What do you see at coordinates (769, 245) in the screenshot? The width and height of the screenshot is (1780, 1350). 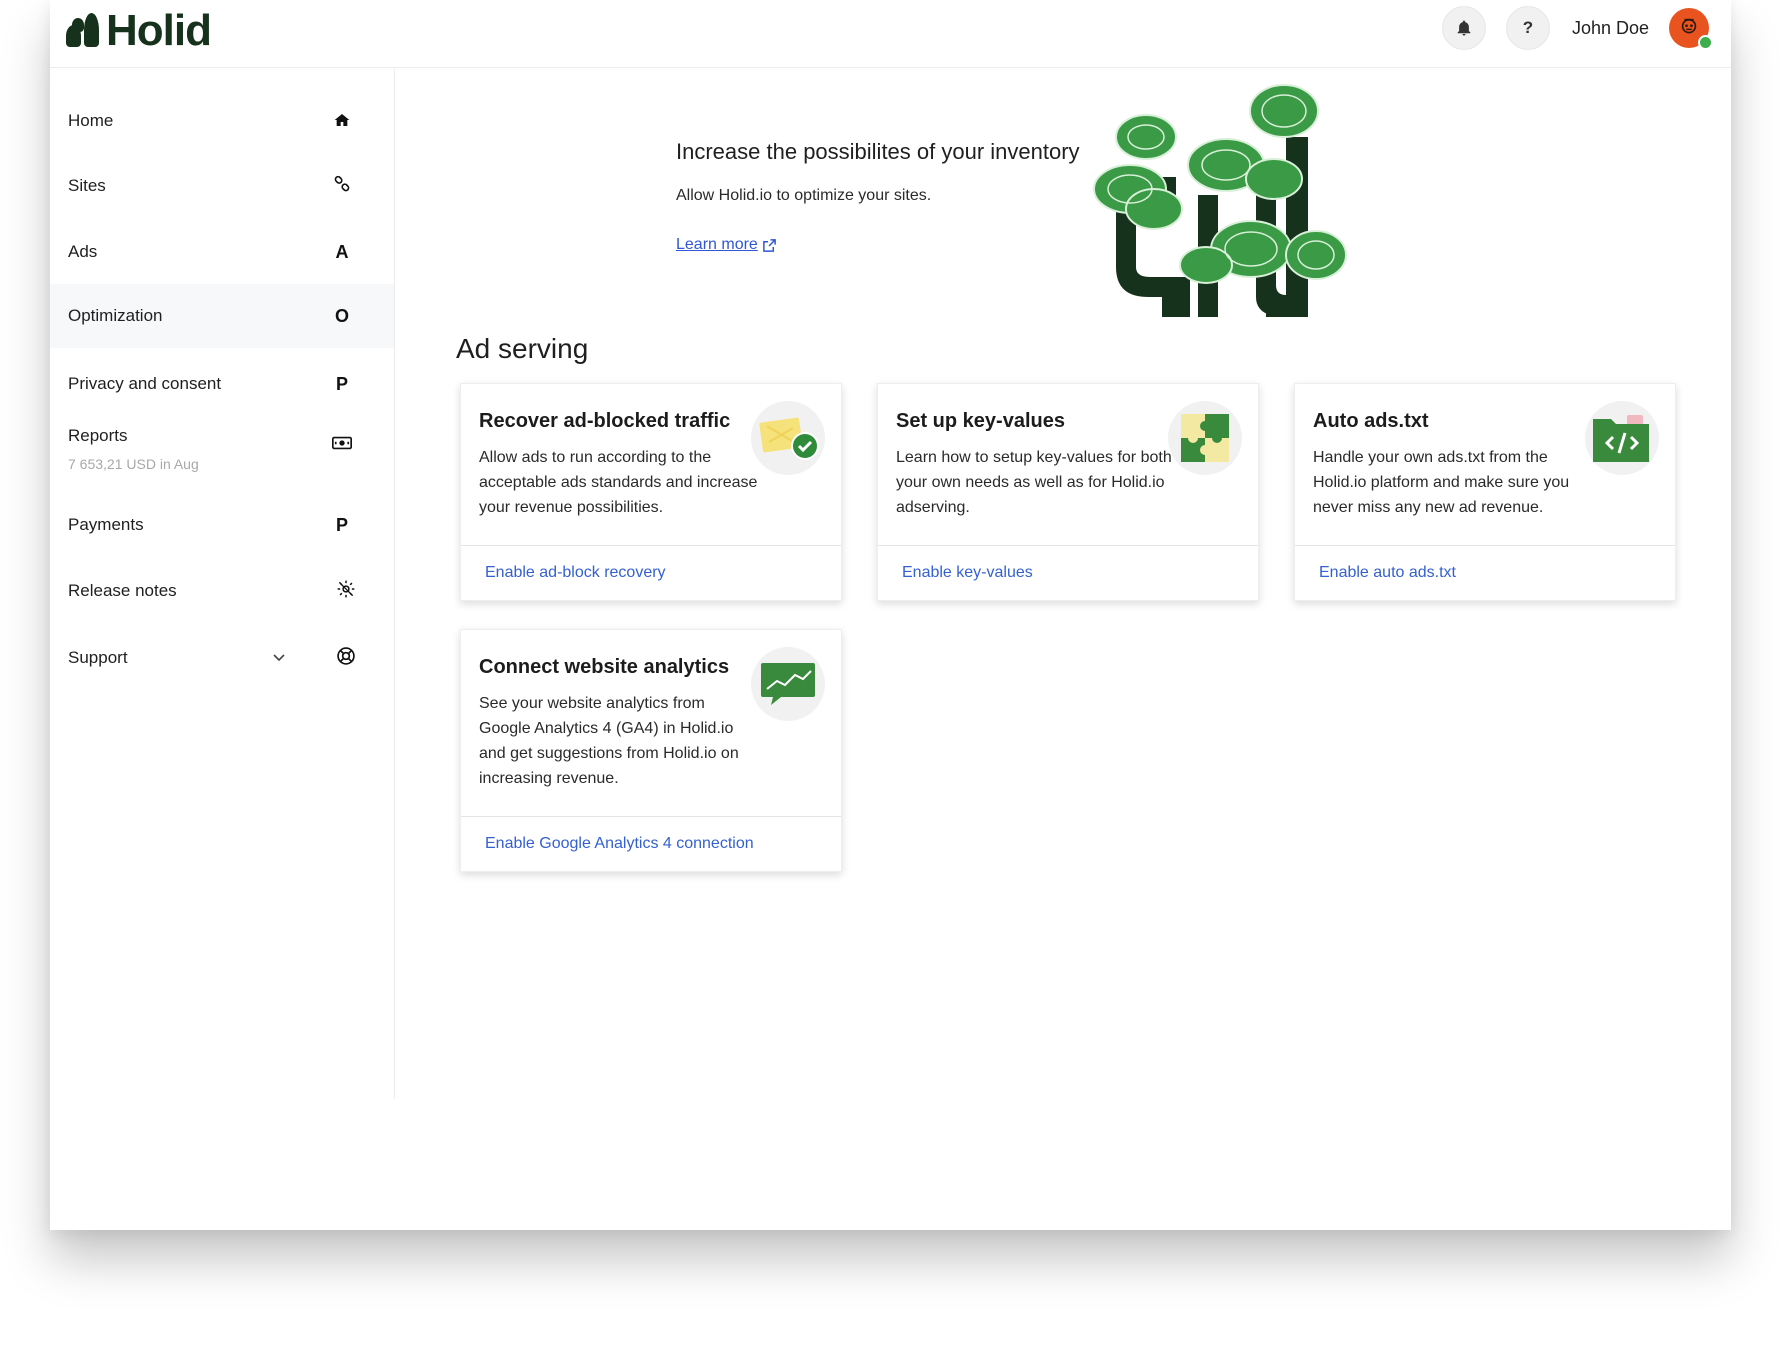 I see `external-link-icon` at bounding box center [769, 245].